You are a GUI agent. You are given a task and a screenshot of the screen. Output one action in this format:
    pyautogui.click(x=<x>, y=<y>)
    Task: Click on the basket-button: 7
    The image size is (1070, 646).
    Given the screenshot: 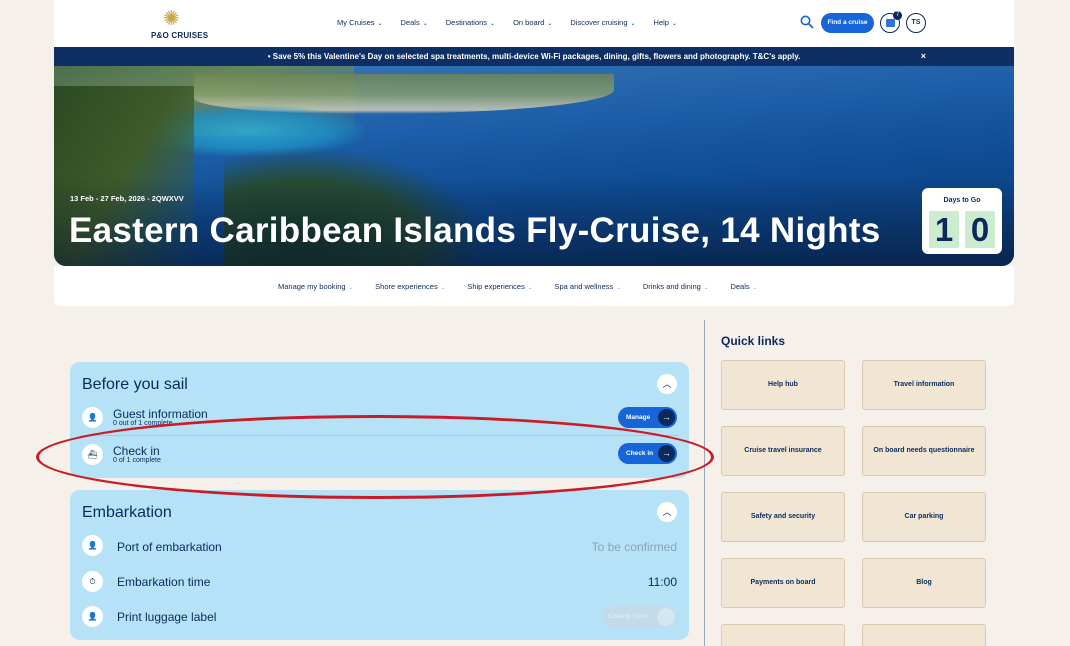 What is the action you would take?
    pyautogui.click(x=891, y=22)
    